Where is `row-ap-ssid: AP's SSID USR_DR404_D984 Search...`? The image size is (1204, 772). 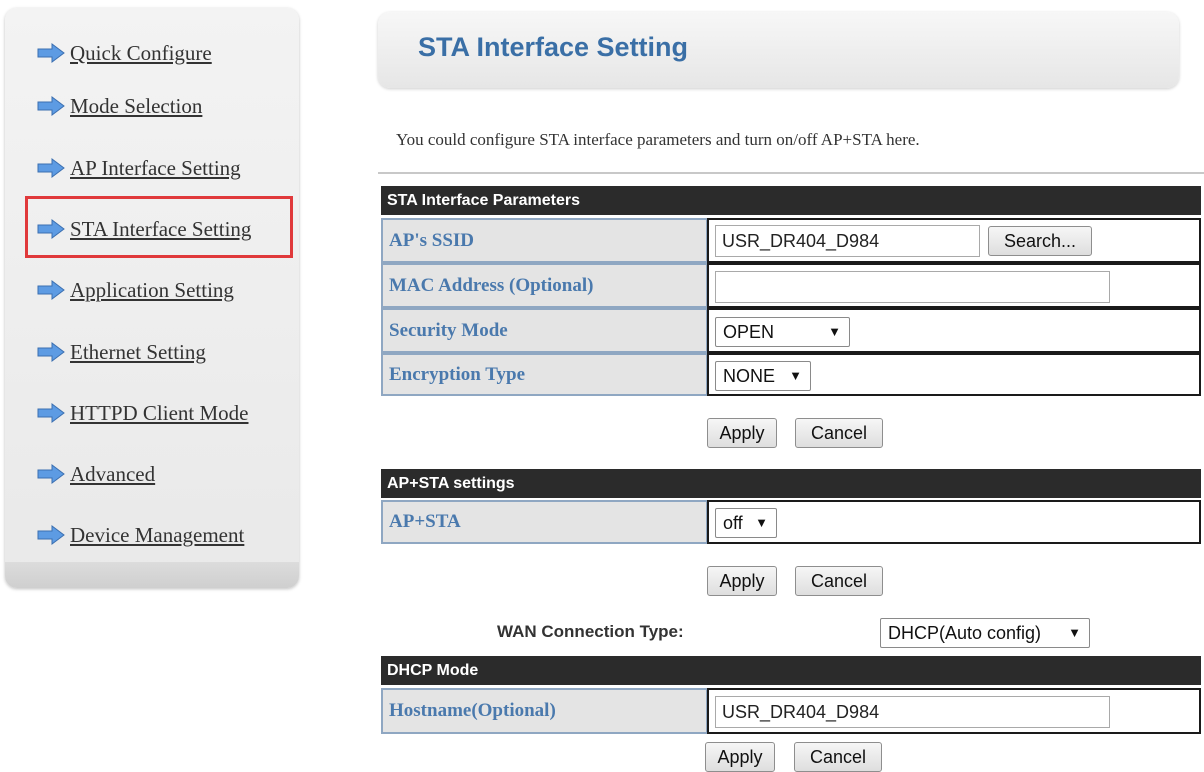
row-ap-ssid: AP's SSID USR_DR404_D984 Search... is located at coordinates (791, 240).